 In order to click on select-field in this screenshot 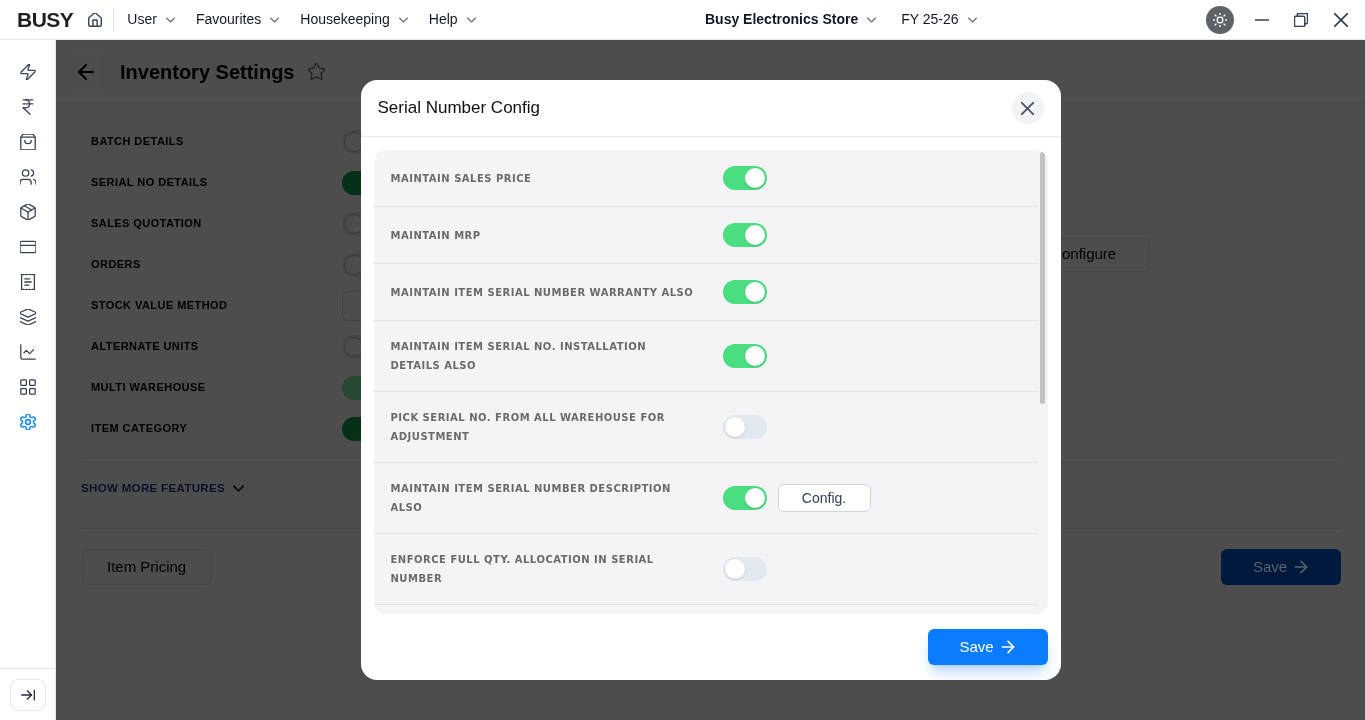, I will do `click(351, 305)`.